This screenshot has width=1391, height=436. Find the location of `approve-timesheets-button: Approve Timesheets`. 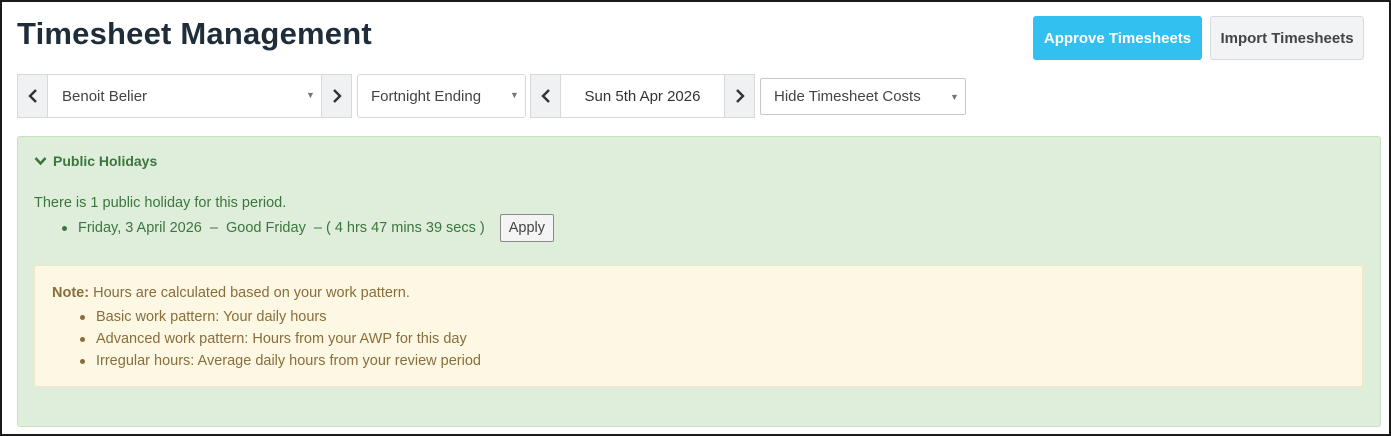

approve-timesheets-button: Approve Timesheets is located at coordinates (1117, 38).